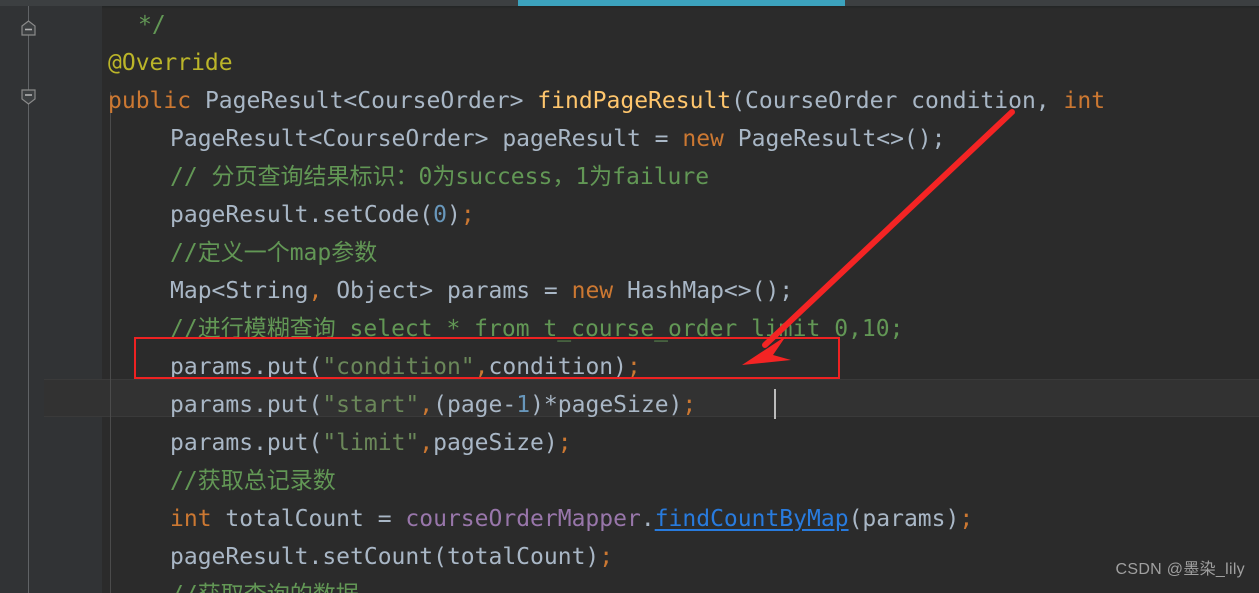 The width and height of the screenshot is (1259, 593). What do you see at coordinates (150, 101) in the screenshot?
I see `code-token: public` at bounding box center [150, 101].